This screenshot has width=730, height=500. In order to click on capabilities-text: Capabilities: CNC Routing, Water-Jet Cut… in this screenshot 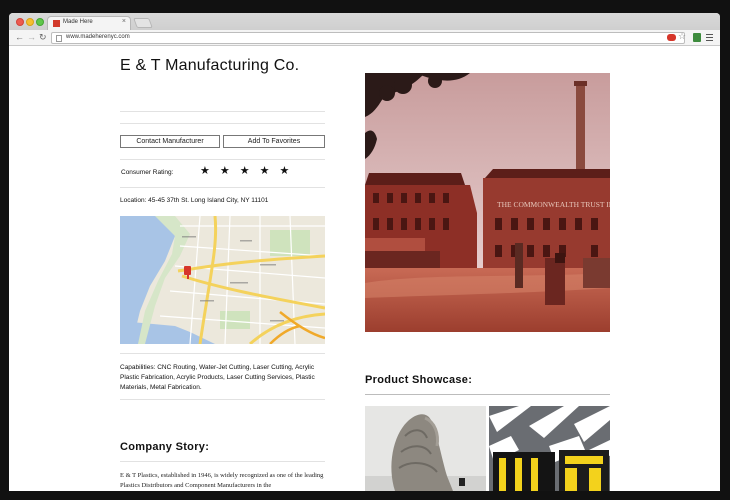, I will do `click(217, 377)`.